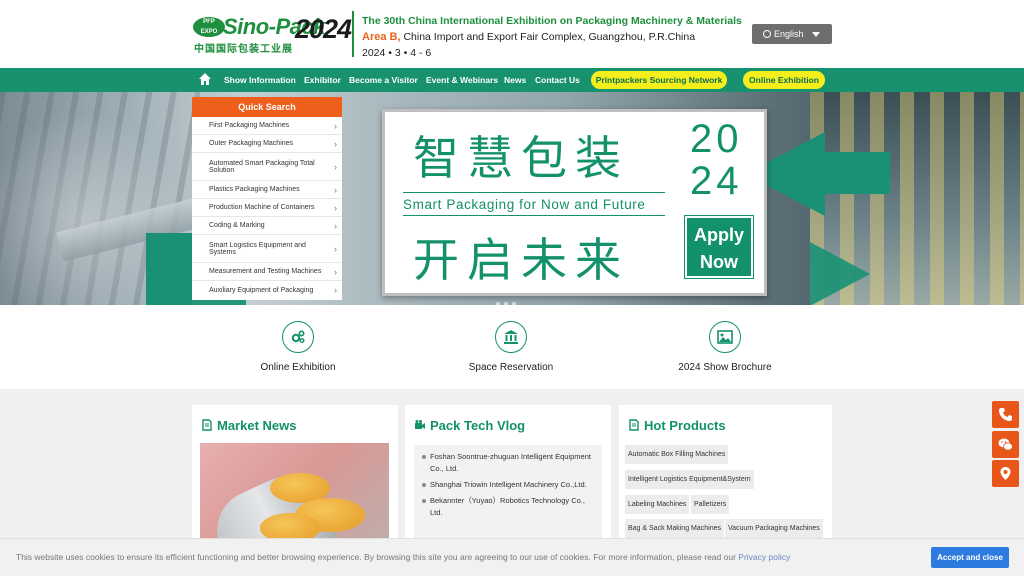  I want to click on product-tag: Automatic Box Filling Machines, so click(677, 454).